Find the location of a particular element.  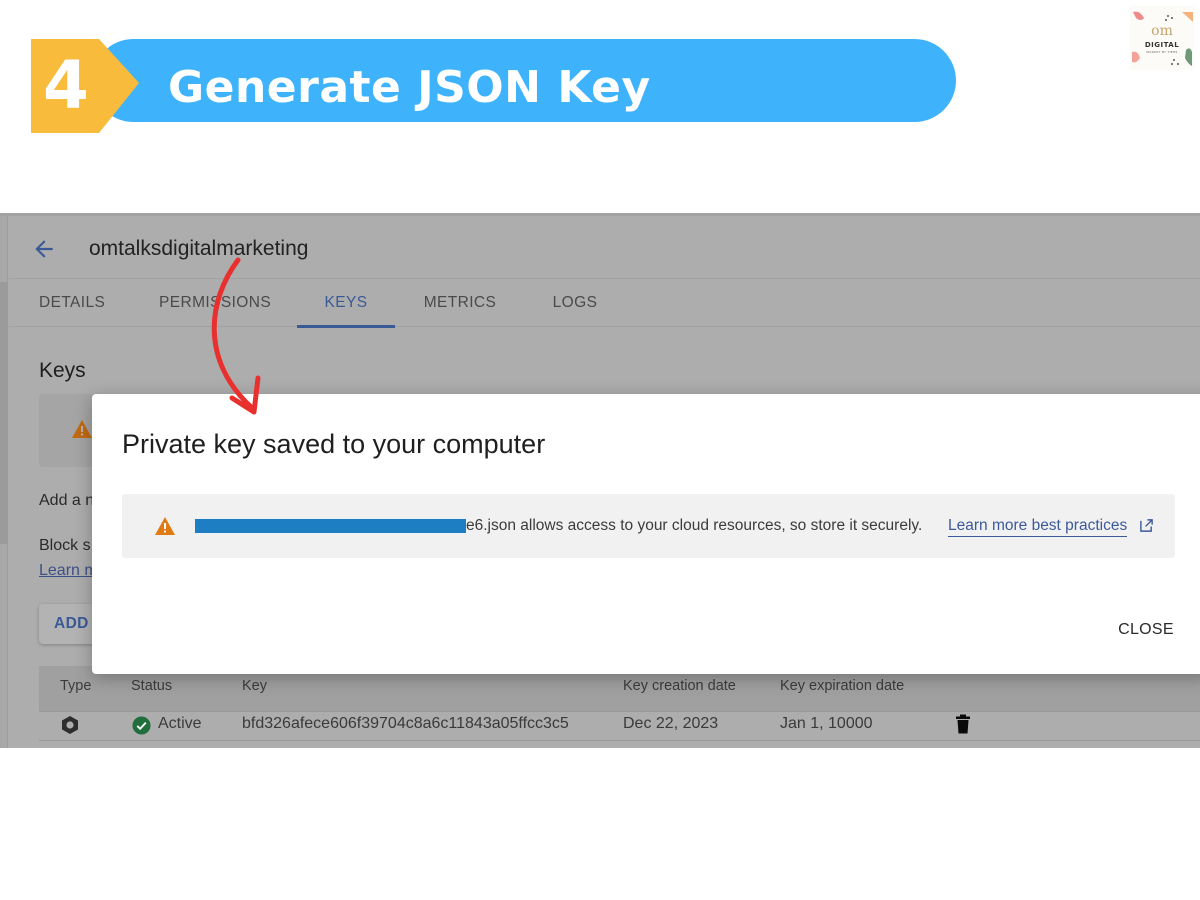

column-header-status: Status is located at coordinates (152, 686).